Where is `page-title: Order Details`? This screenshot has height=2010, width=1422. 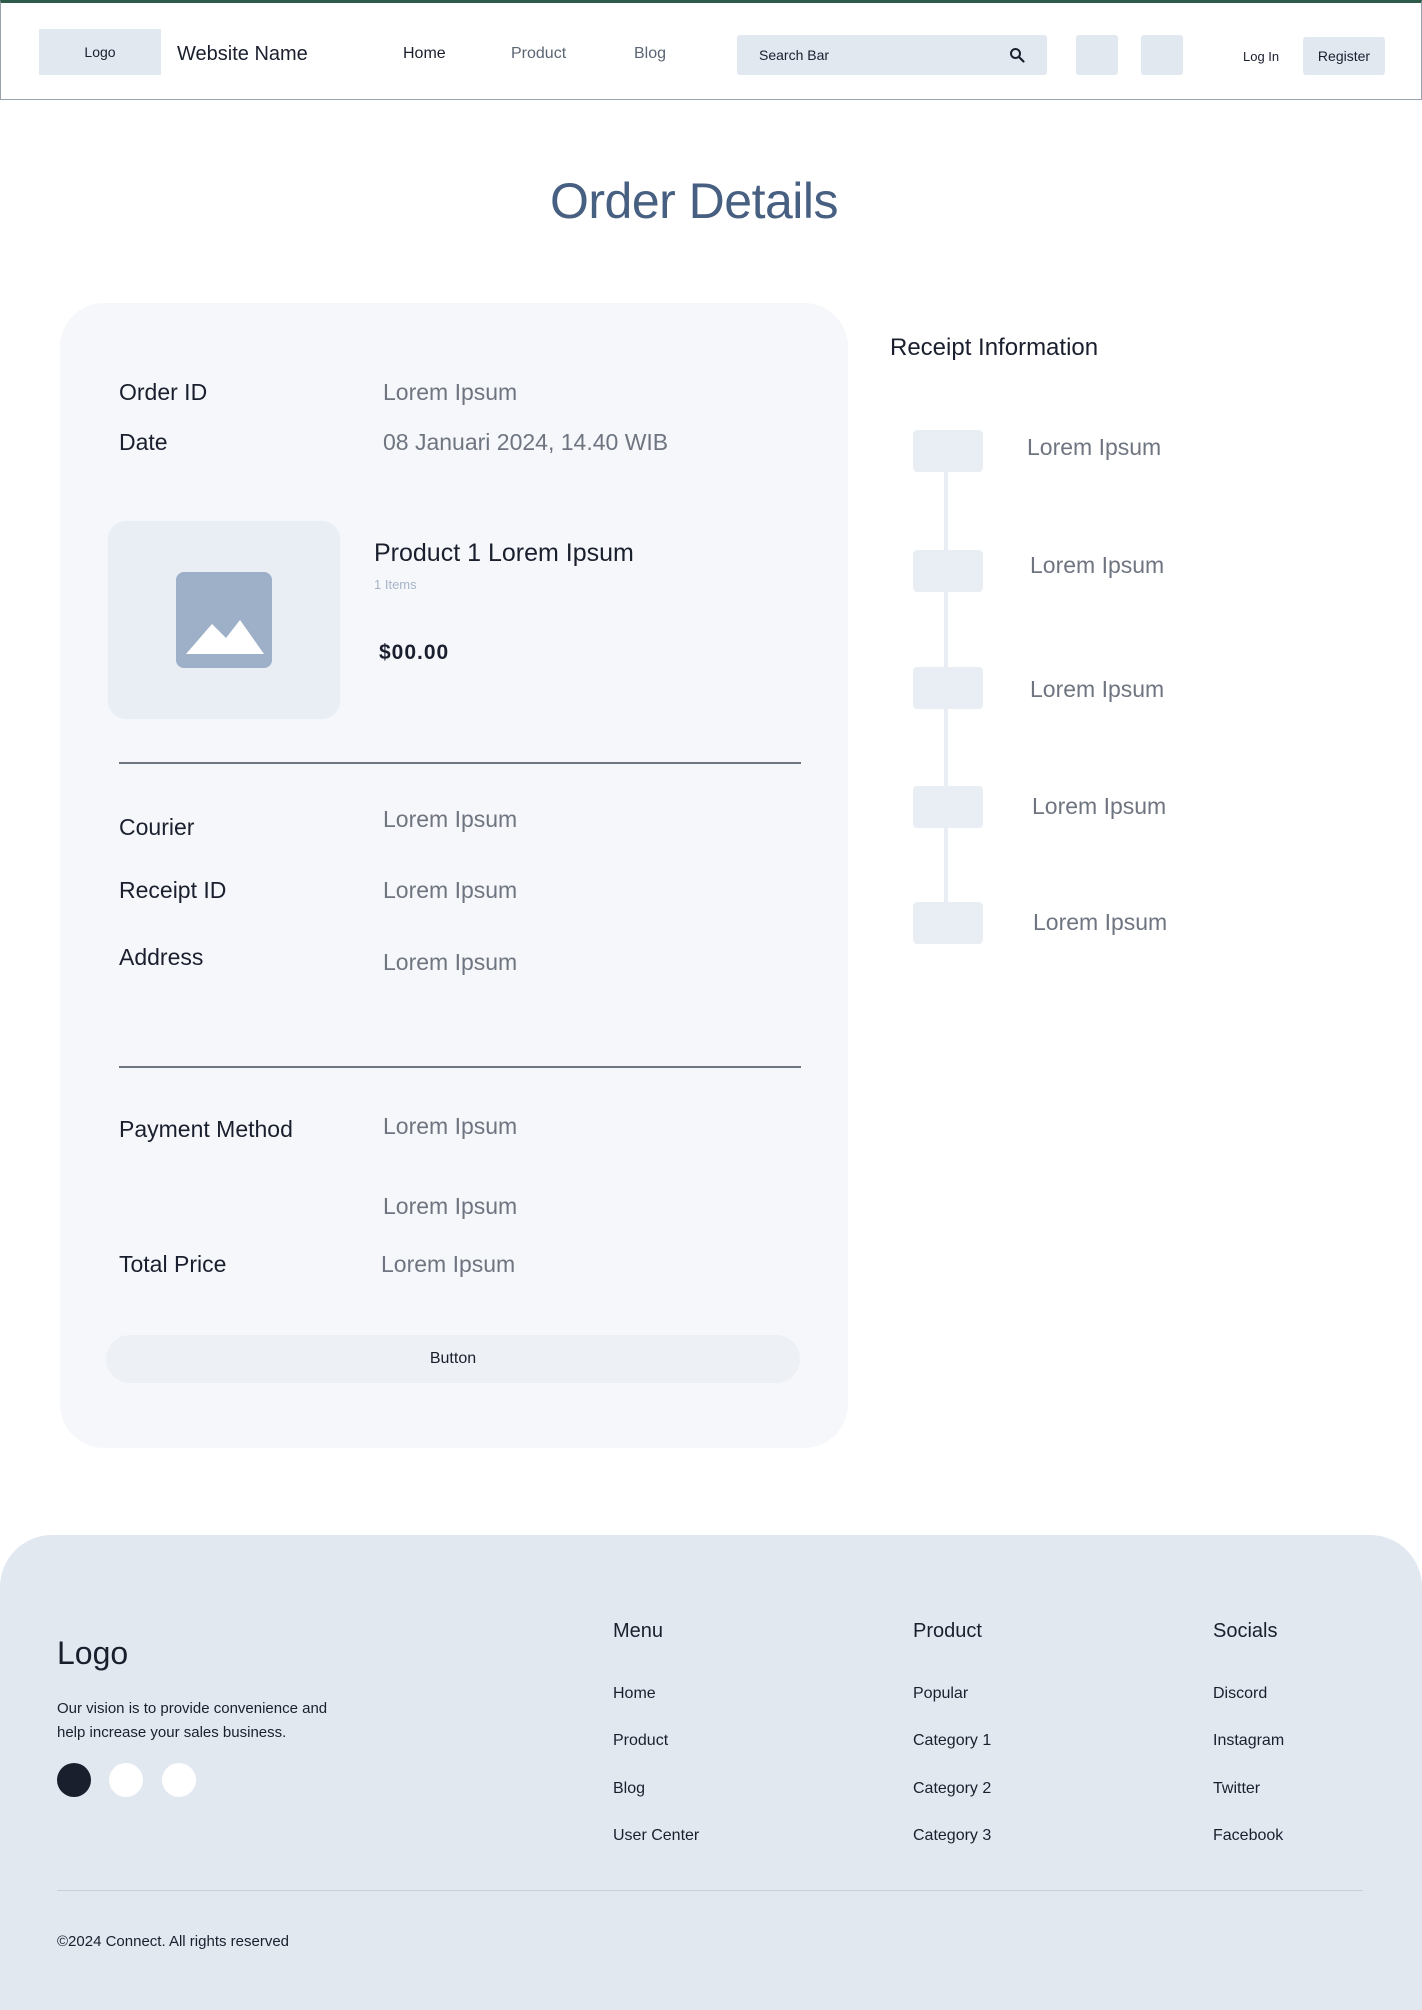
page-title: Order Details is located at coordinates (694, 201).